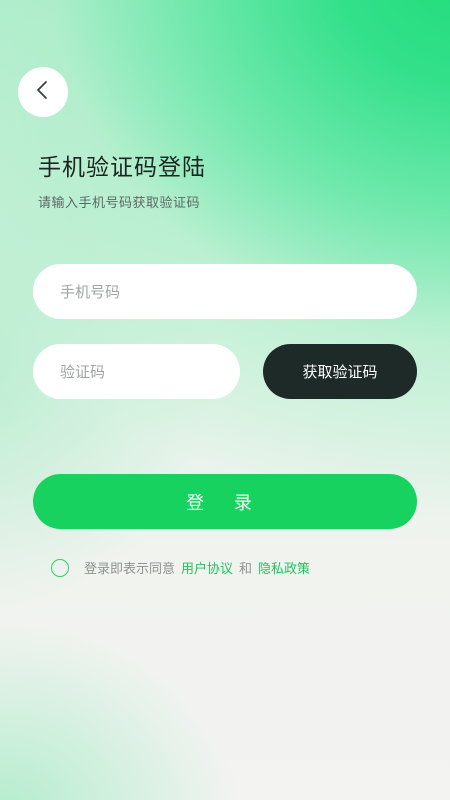 The image size is (450, 800). Describe the element at coordinates (136, 371) in the screenshot. I see `verification-code-input: 验证码` at that location.